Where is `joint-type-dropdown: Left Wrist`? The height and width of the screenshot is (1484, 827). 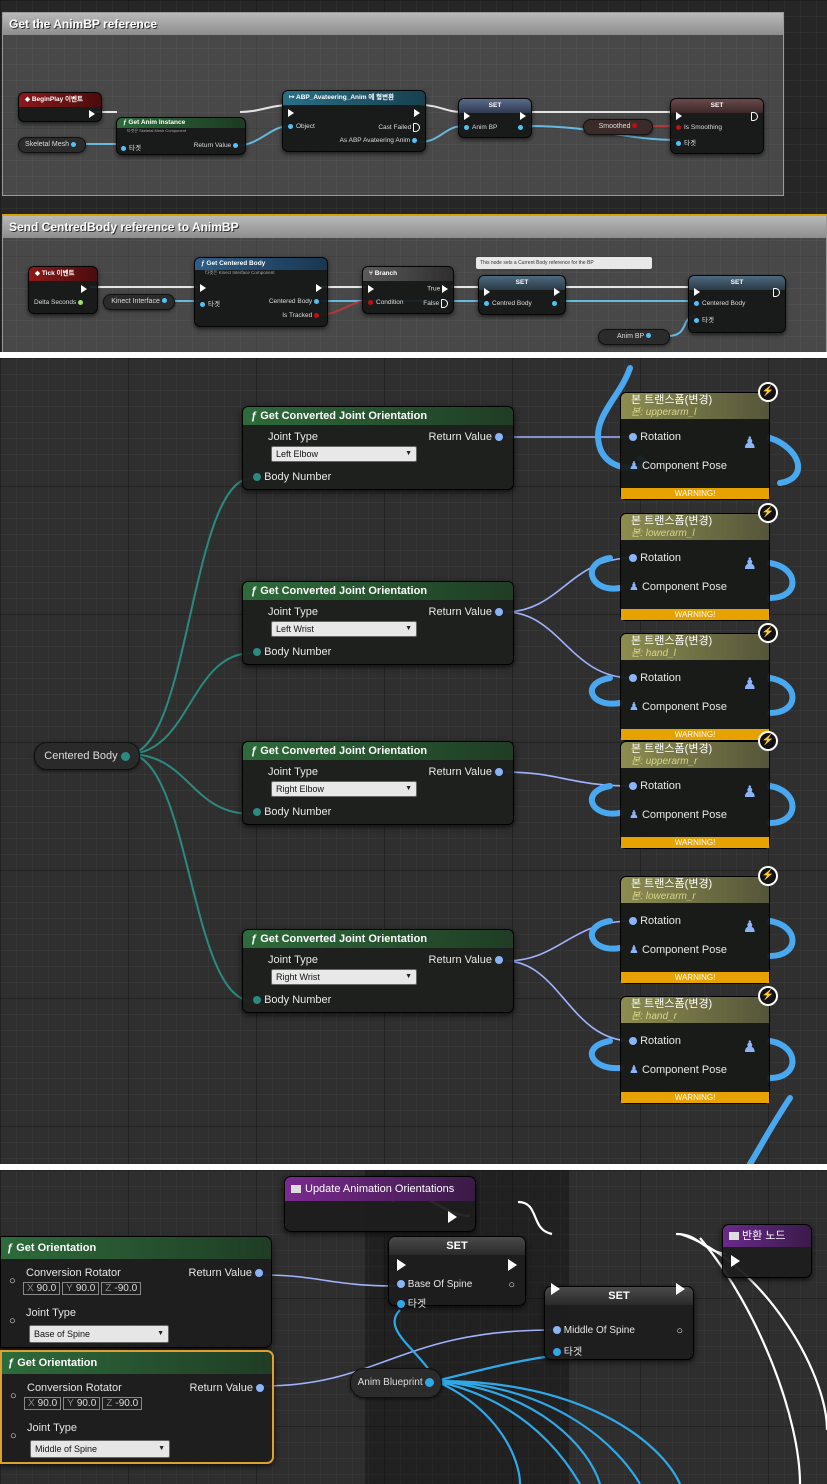 joint-type-dropdown: Left Wrist is located at coordinates (344, 629).